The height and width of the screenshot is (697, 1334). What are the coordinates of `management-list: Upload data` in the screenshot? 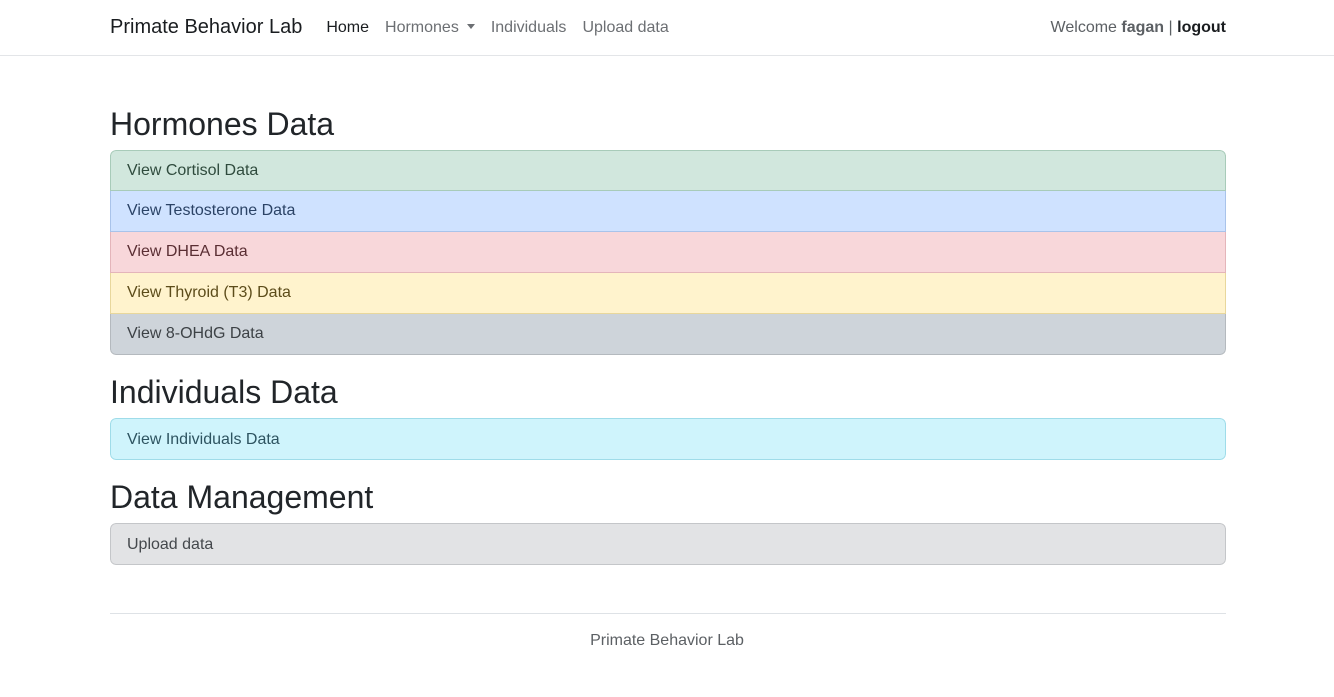 It's located at (668, 544).